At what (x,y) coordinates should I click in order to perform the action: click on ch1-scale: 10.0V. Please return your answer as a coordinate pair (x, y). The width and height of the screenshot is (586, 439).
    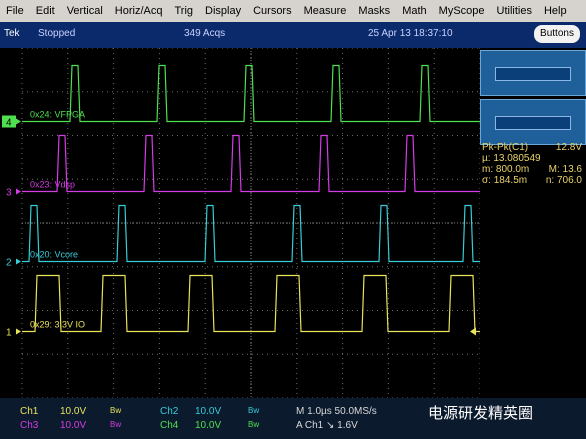
    Looking at the image, I should click on (73, 411).